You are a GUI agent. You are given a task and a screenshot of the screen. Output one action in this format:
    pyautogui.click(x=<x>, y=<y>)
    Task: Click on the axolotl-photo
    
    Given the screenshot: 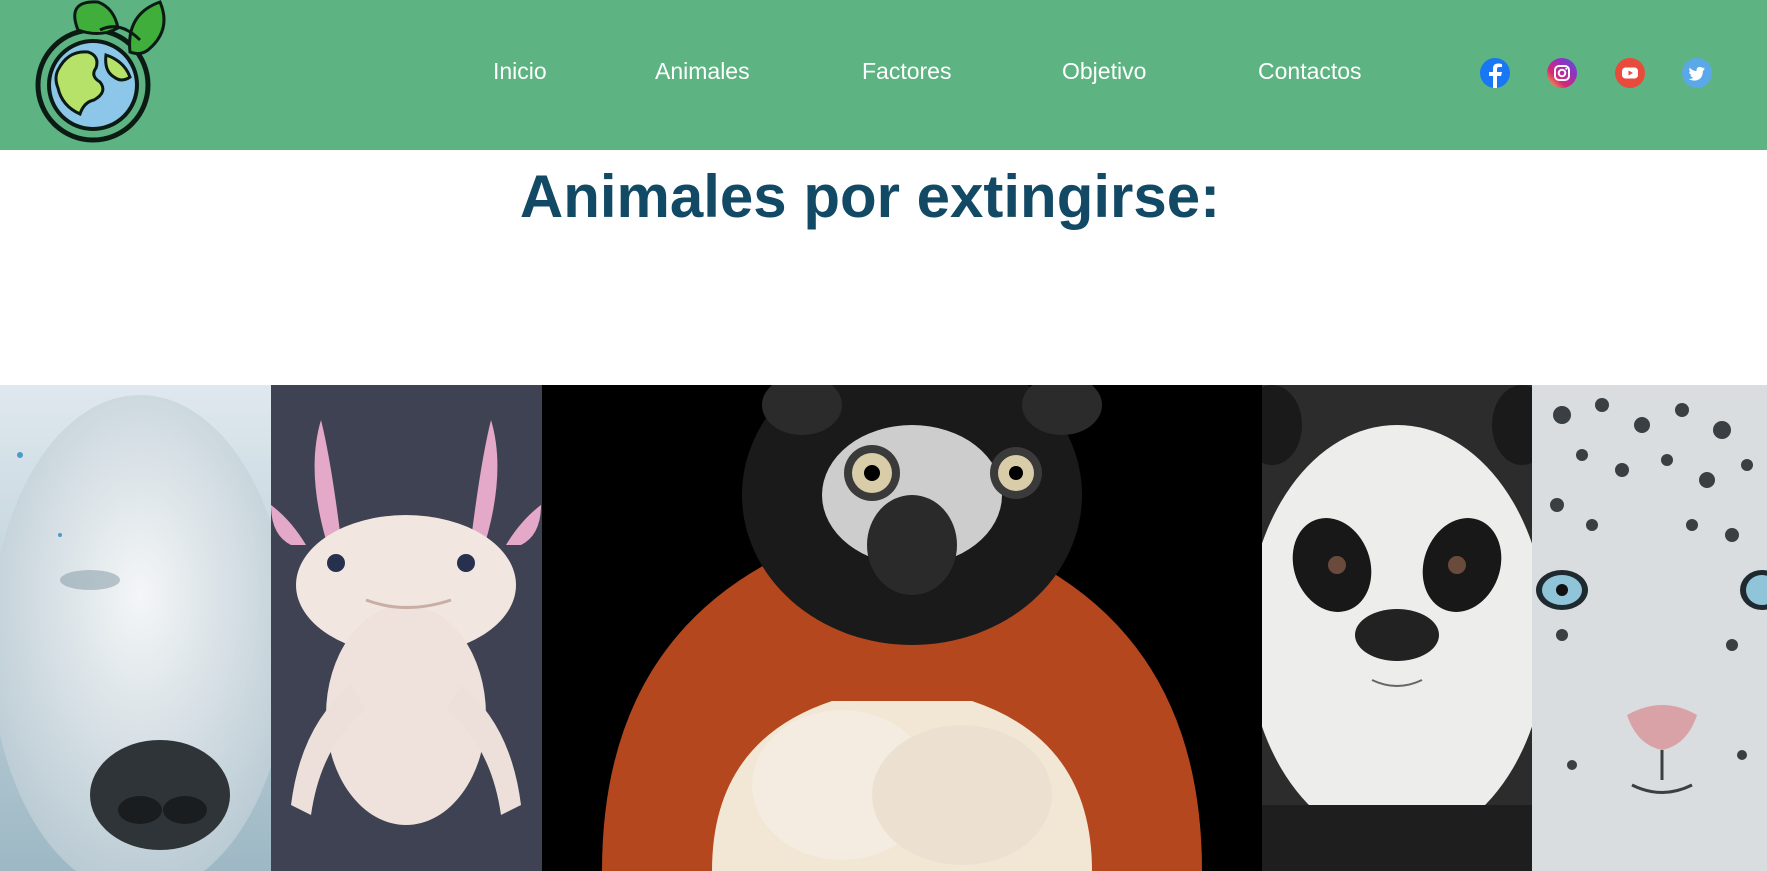 What is the action you would take?
    pyautogui.click(x=406, y=628)
    